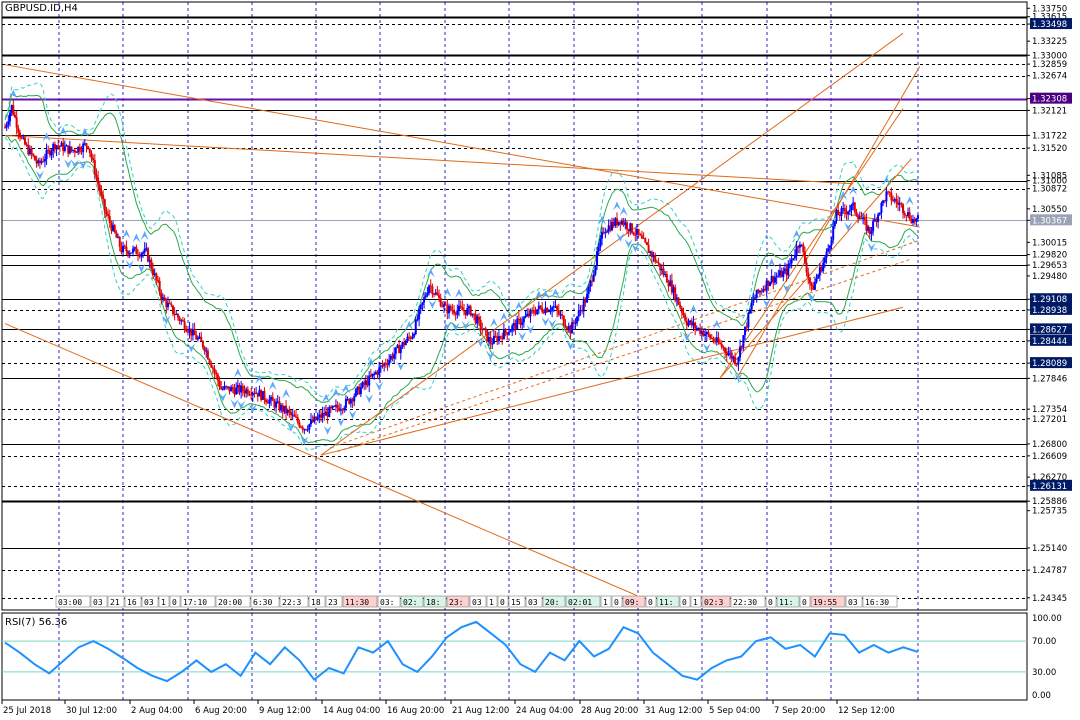 This screenshot has height=720, width=1080. I want to click on time-label: 12 Sep 12:00, so click(866, 711).